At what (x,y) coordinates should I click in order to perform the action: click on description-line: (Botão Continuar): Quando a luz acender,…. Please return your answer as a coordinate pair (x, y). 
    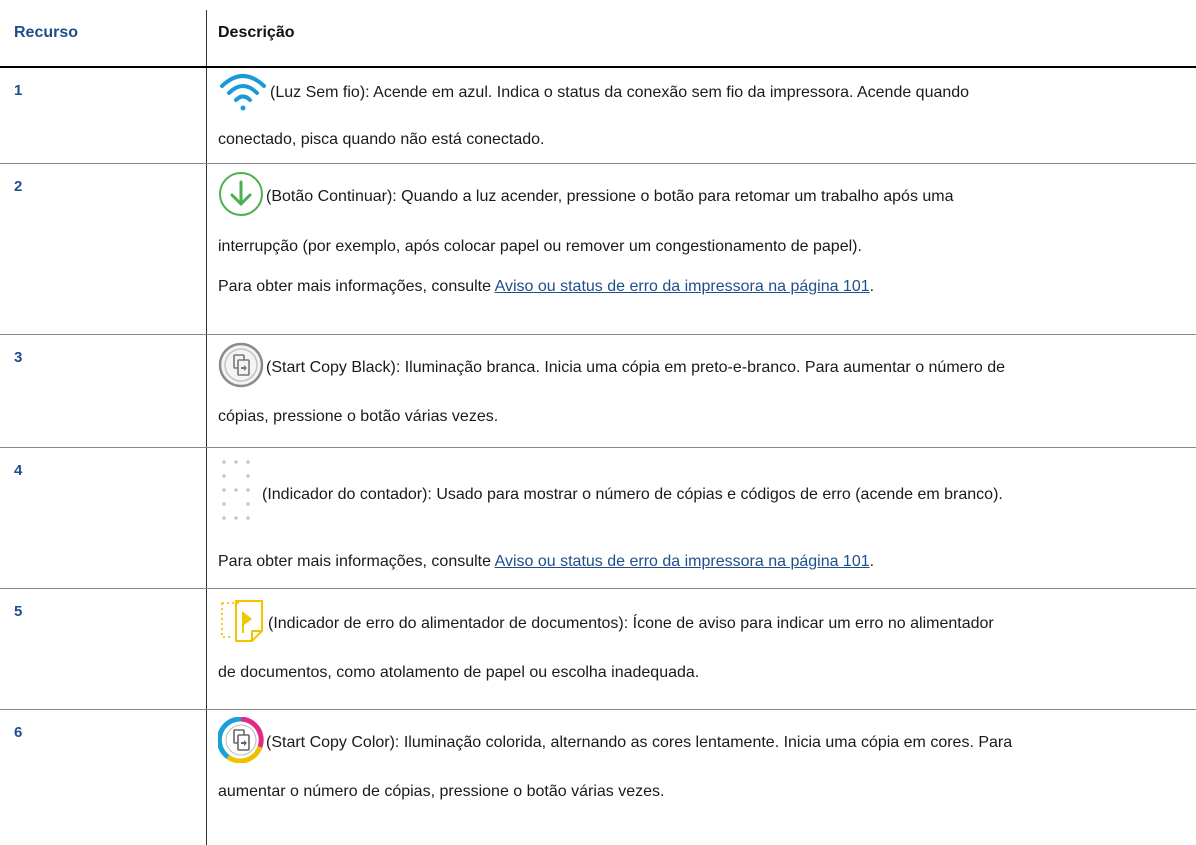
    Looking at the image, I should click on (610, 196).